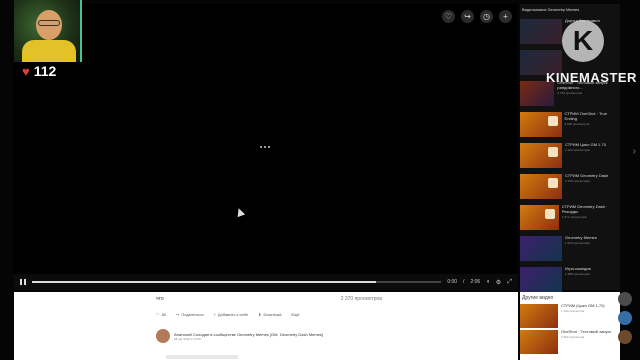 Image resolution: width=640 pixels, height=360 pixels. What do you see at coordinates (45, 71) in the screenshot?
I see `heart-count: 112` at bounding box center [45, 71].